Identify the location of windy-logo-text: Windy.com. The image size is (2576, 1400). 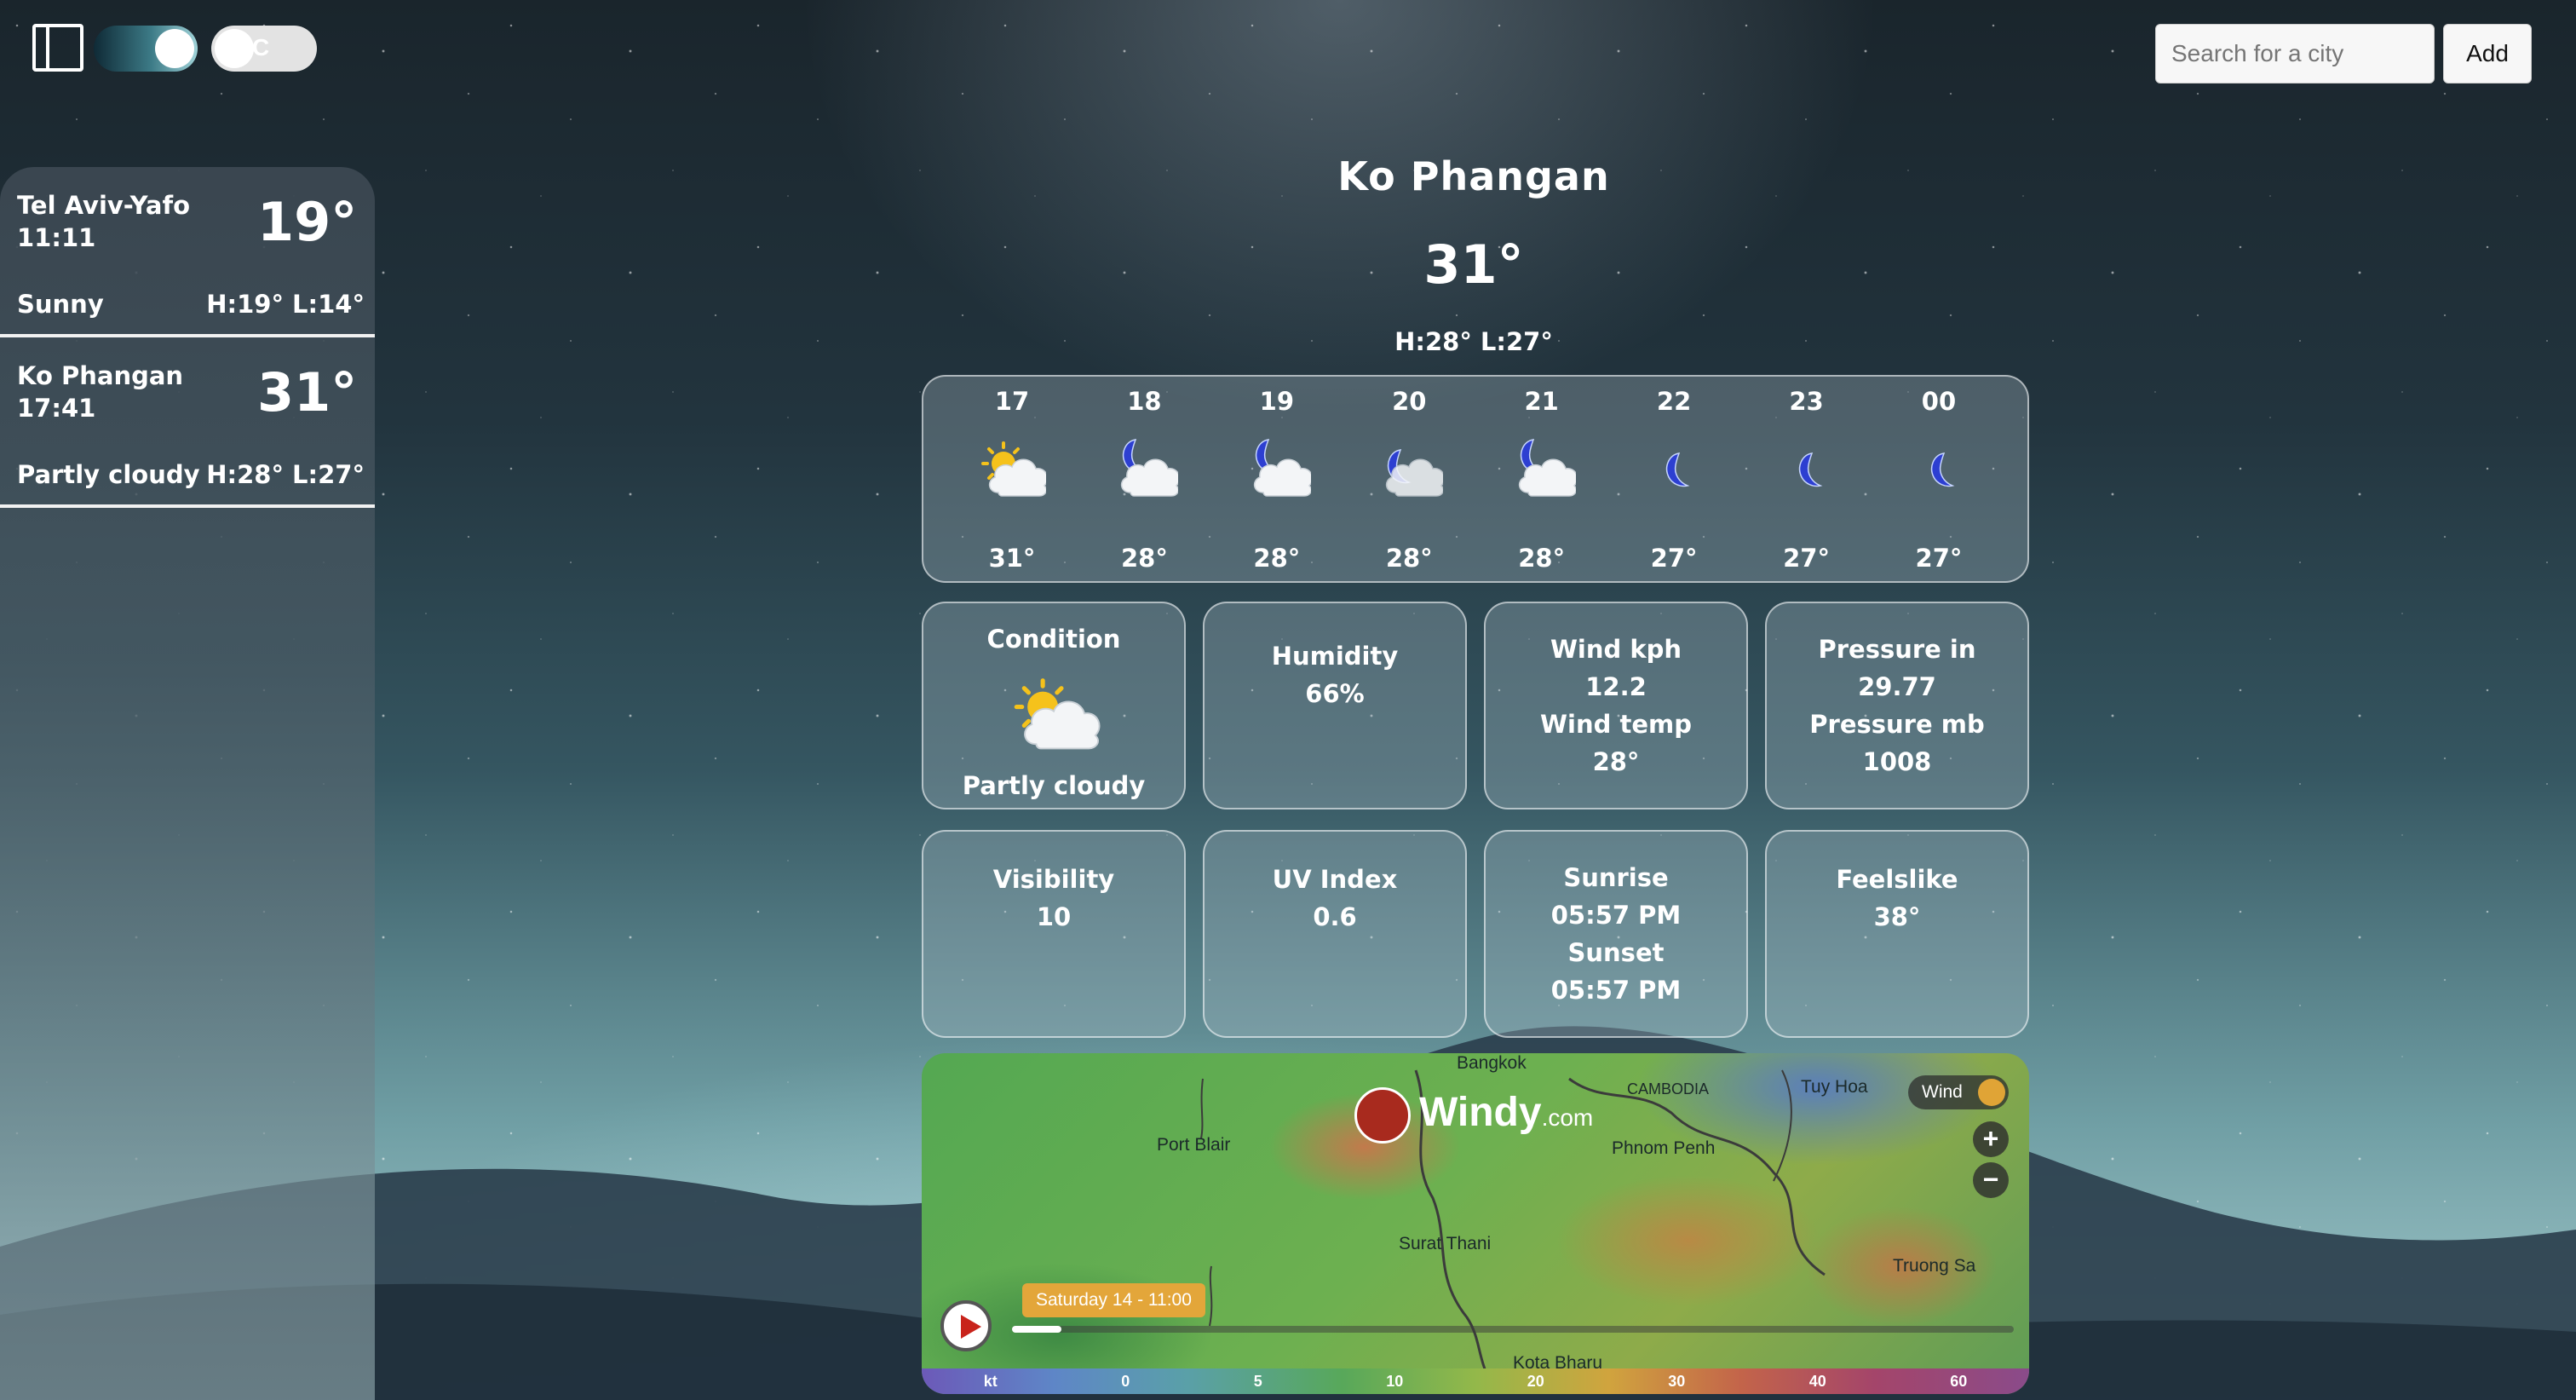
(1506, 1112).